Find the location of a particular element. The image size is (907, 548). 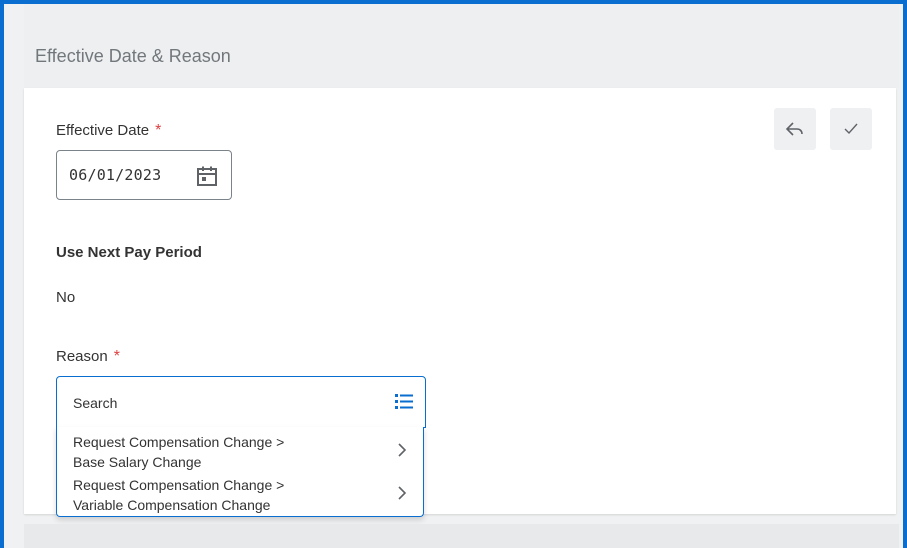

effective-date-label: Effective Date * is located at coordinates (108, 131).